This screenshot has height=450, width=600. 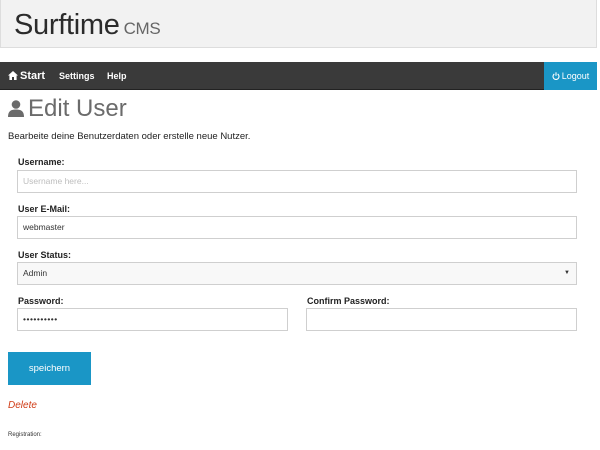 I want to click on power-icon, so click(x=556, y=77).